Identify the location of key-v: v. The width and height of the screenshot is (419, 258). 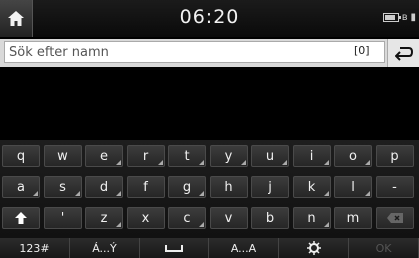
(228, 218).